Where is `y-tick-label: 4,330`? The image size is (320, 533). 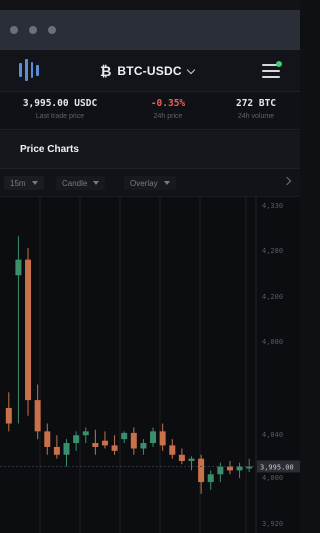
y-tick-label: 4,330 is located at coordinates (272, 206).